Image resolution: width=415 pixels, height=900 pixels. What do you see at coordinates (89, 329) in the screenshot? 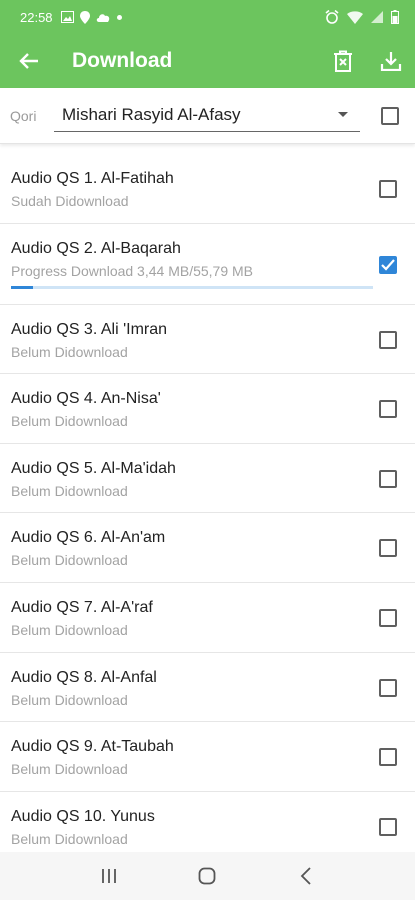
I see `item-name: Audio QS 3. Ali 'Imran` at bounding box center [89, 329].